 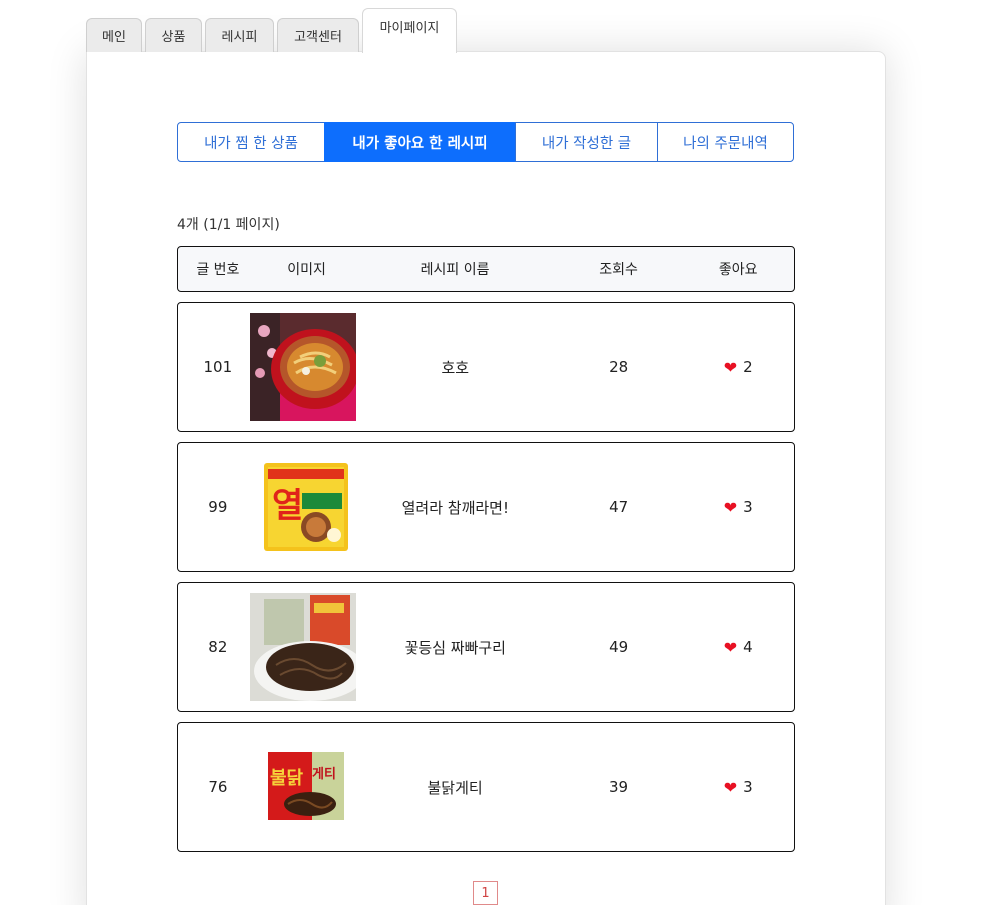 I want to click on table-row: 82 꽃등심 짜빠구리 49 ❤ 4, so click(x=486, y=647).